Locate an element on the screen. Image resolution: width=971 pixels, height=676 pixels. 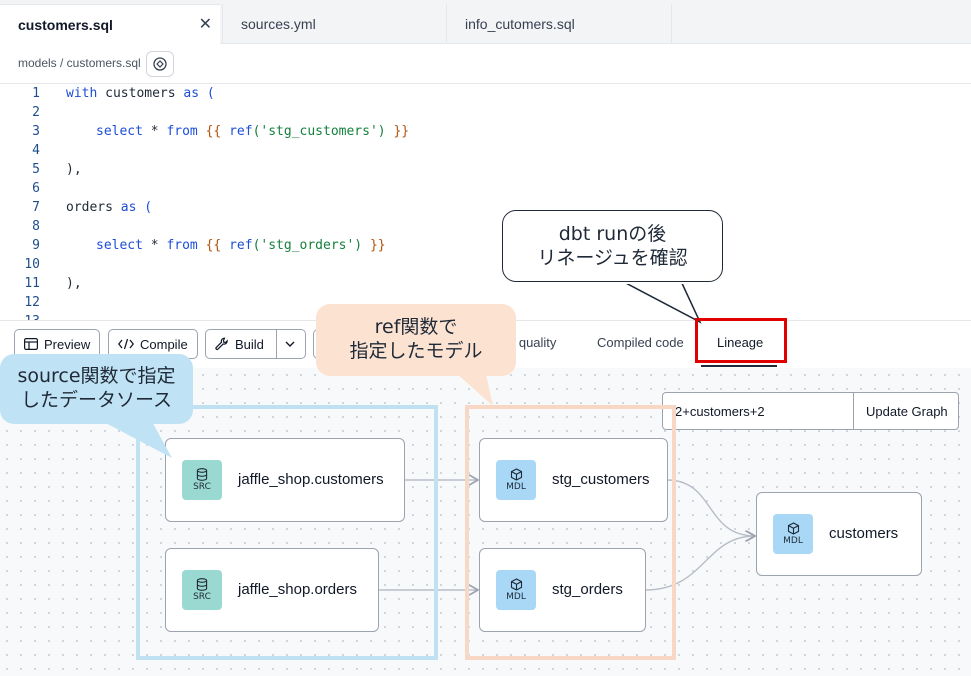
callout-tail-mask is located at coordinates (603, 283).